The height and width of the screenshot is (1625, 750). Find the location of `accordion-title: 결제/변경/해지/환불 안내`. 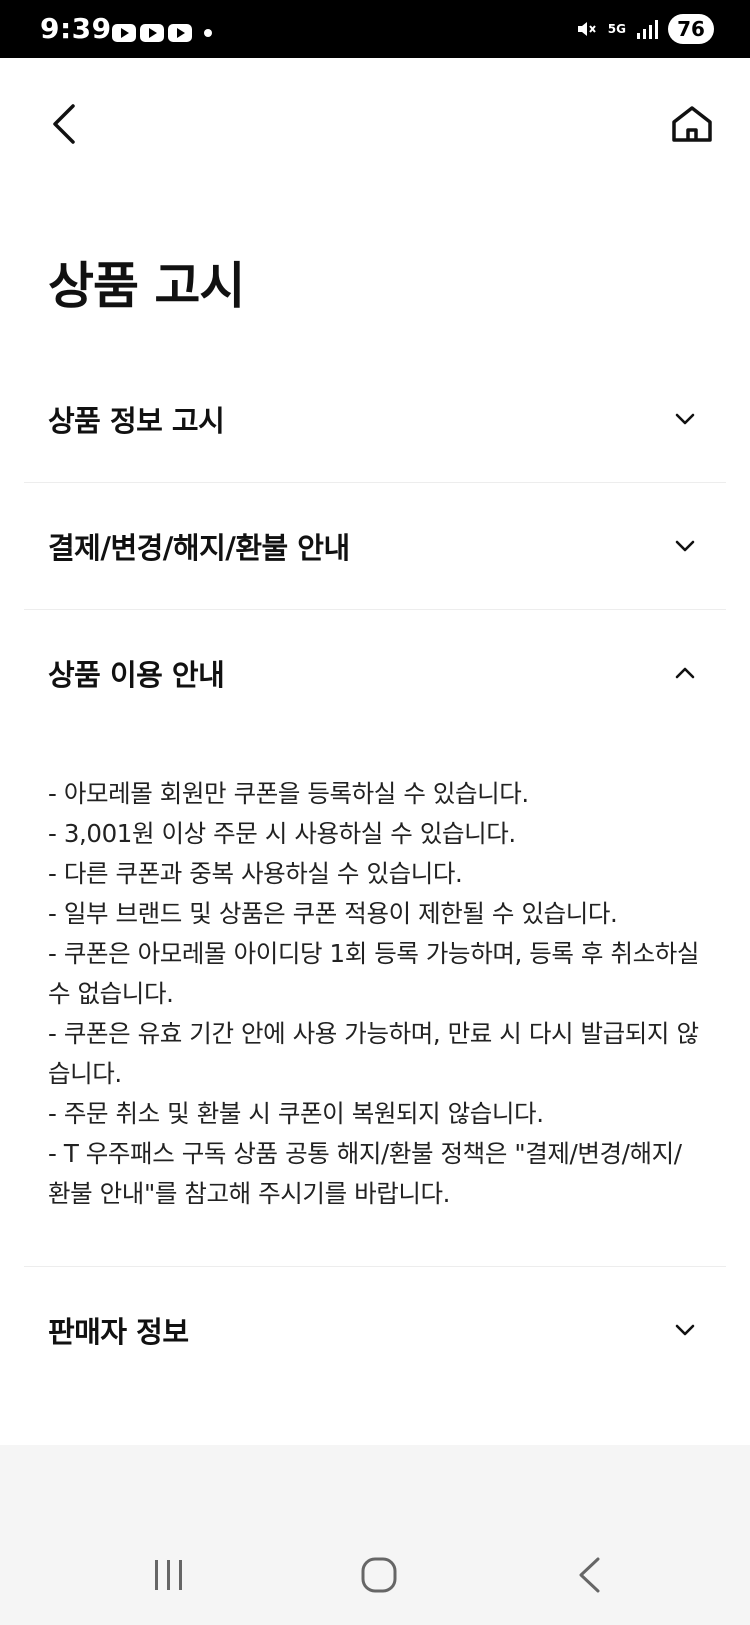

accordion-title: 결제/변경/해지/환불 안내 is located at coordinates (199, 548).